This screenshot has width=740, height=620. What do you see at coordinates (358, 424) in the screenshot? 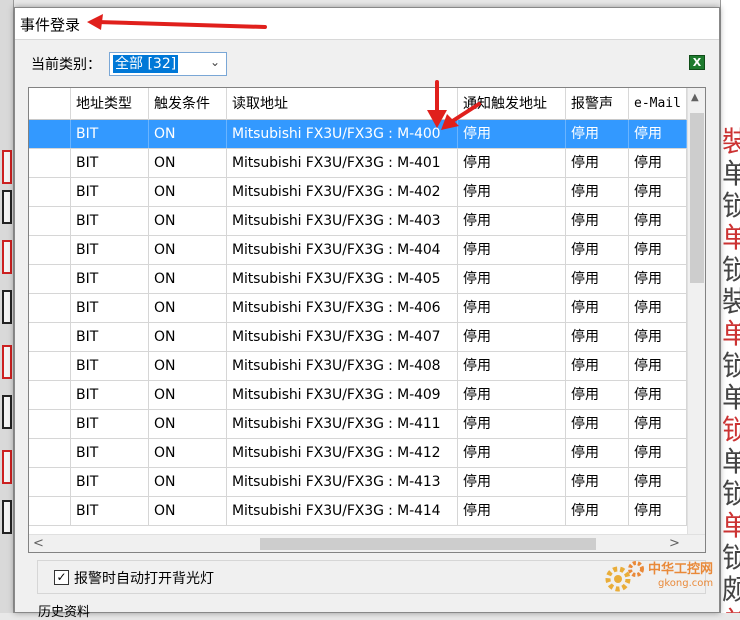
I see `table-row: BIT ON Mitsubishi FX3U/FX3G : M-411 停用 停用 停用` at bounding box center [358, 424].